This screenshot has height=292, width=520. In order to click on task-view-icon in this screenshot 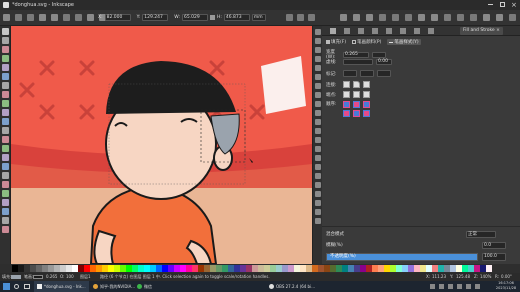, I will do `click(27, 286)`.